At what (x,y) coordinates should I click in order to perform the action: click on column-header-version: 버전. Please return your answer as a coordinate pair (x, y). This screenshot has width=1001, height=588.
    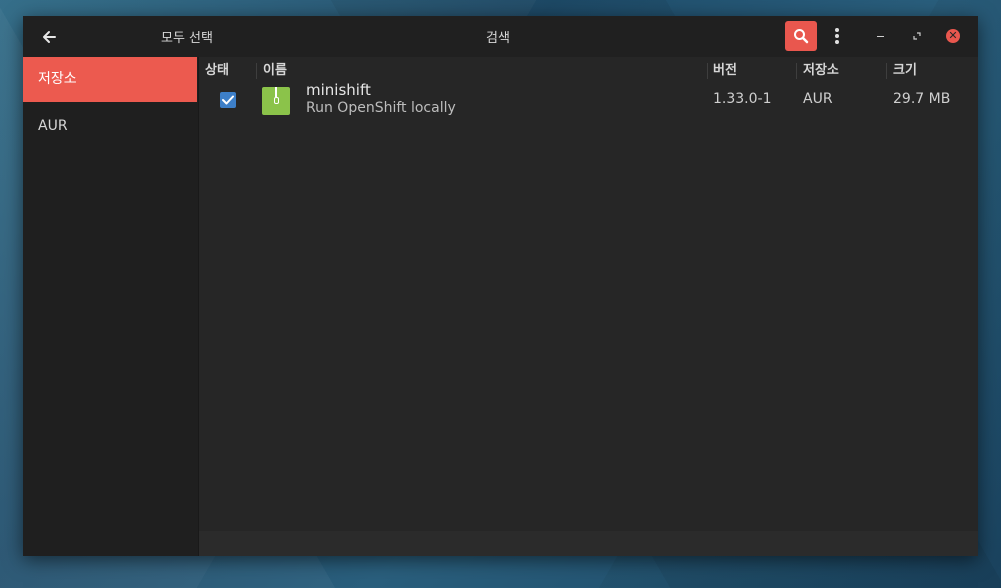
    Looking at the image, I should click on (725, 71).